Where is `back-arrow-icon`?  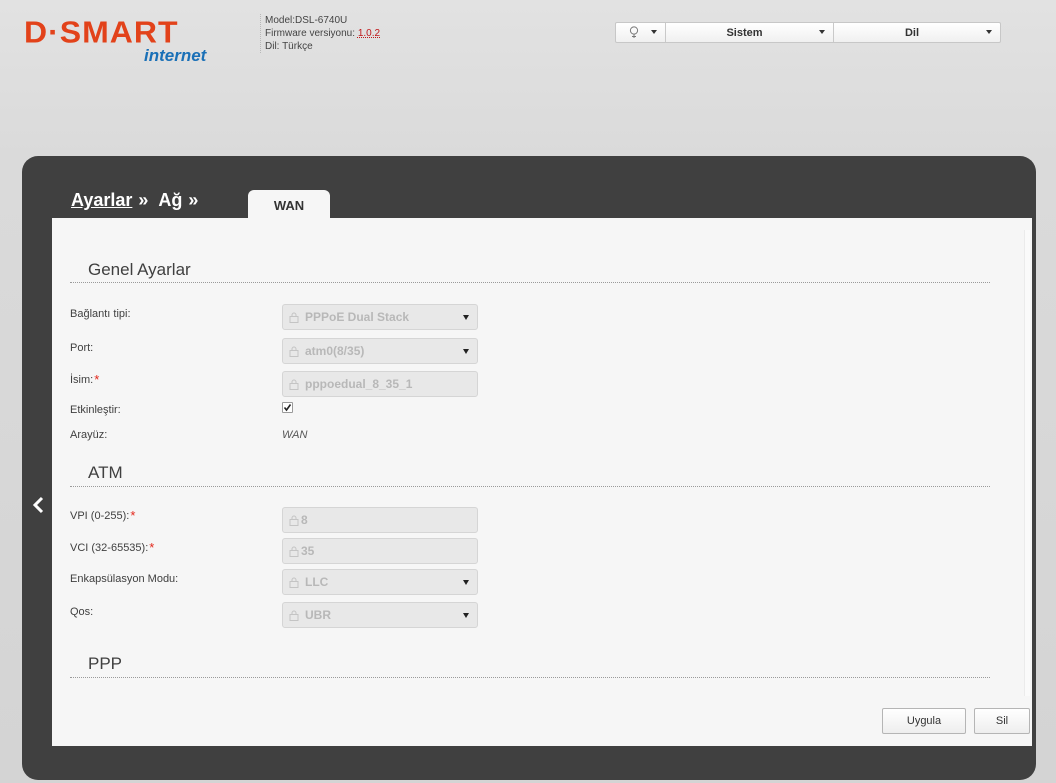 back-arrow-icon is located at coordinates (38, 505).